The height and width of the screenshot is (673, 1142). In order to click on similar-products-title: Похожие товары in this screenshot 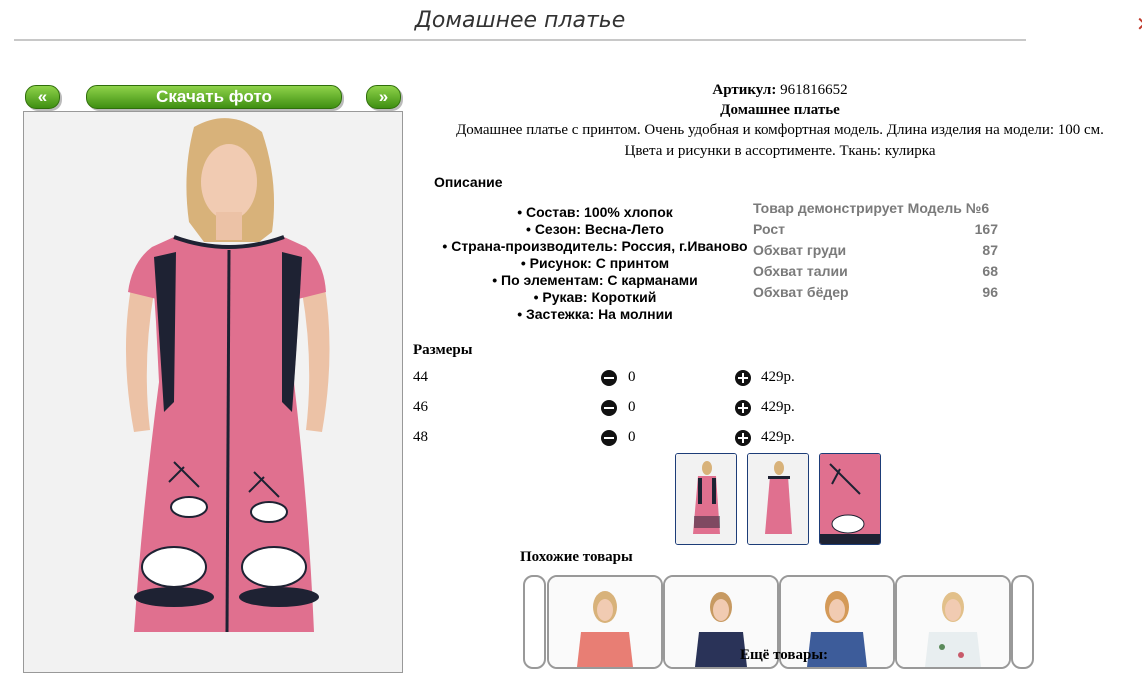, I will do `click(576, 557)`.